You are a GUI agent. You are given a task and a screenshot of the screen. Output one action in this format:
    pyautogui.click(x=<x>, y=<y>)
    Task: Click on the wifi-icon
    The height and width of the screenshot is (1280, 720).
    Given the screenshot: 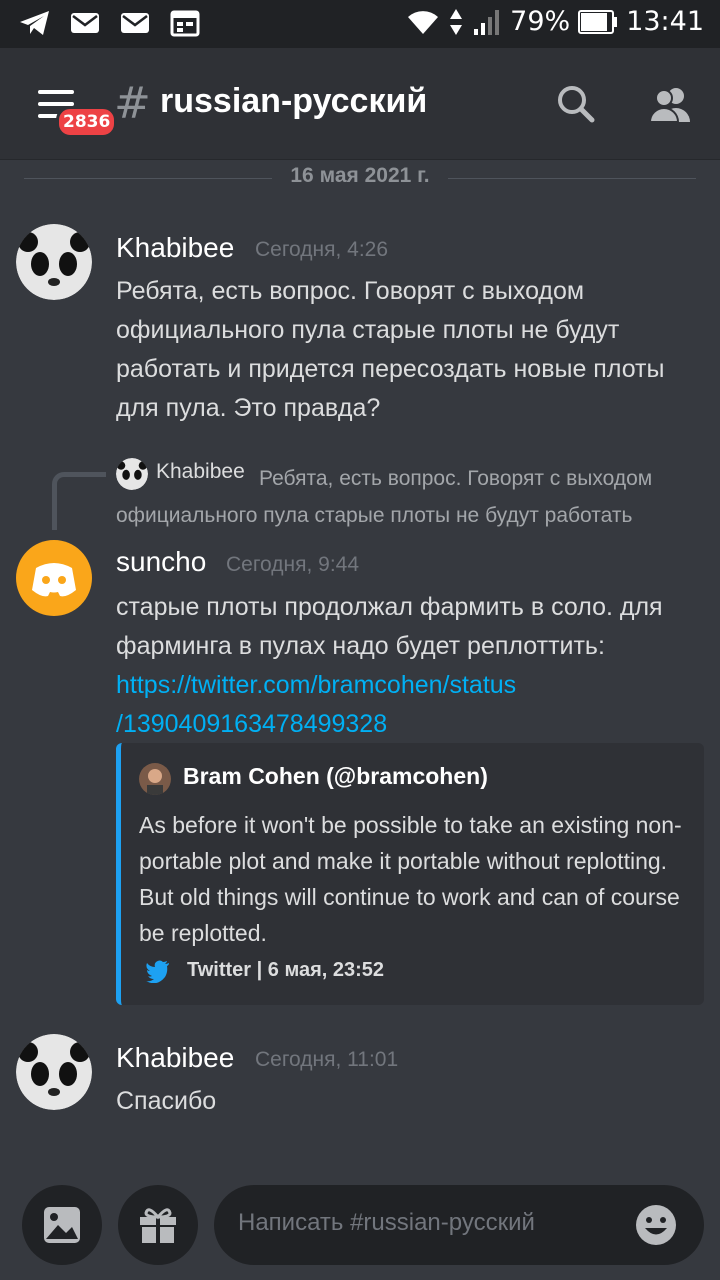 What is the action you would take?
    pyautogui.click(x=423, y=22)
    